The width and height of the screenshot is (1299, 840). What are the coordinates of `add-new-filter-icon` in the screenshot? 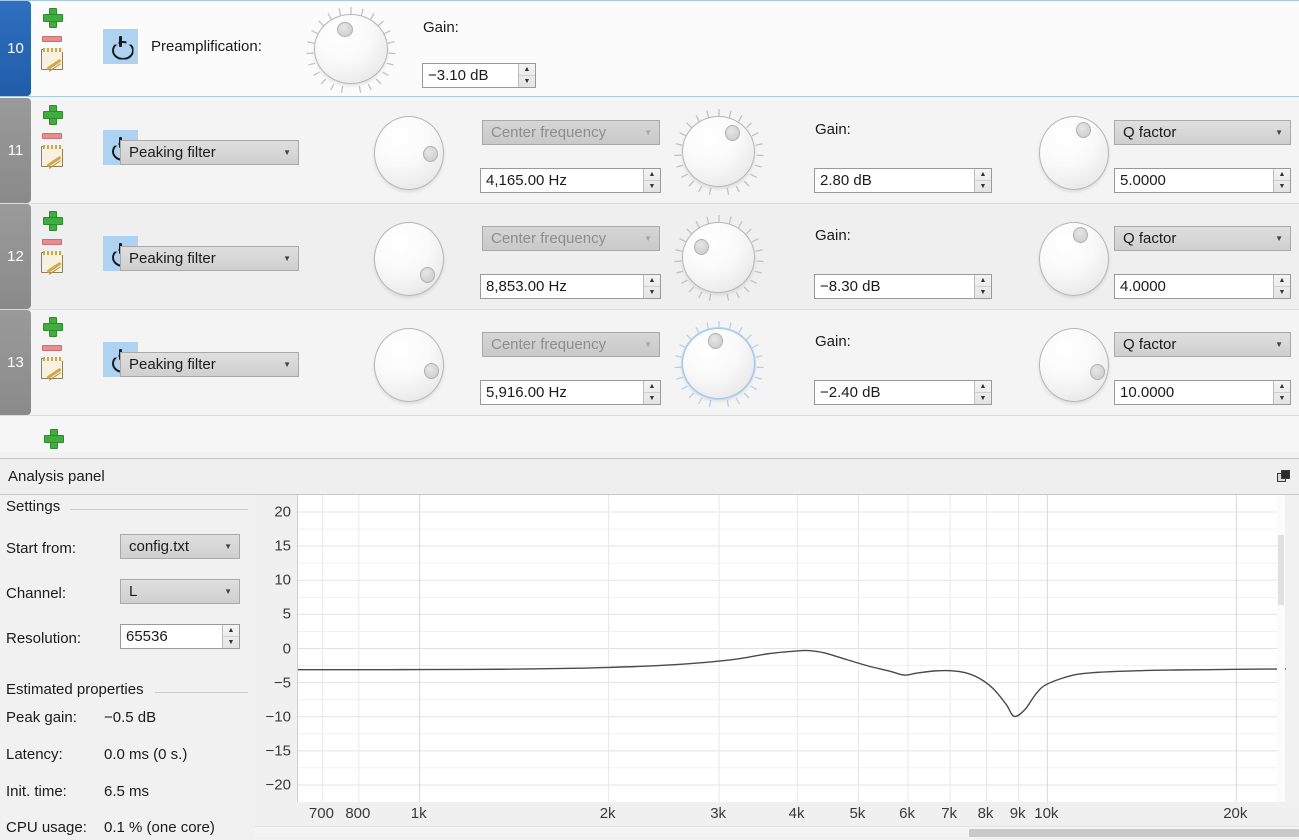 It's located at (53, 438).